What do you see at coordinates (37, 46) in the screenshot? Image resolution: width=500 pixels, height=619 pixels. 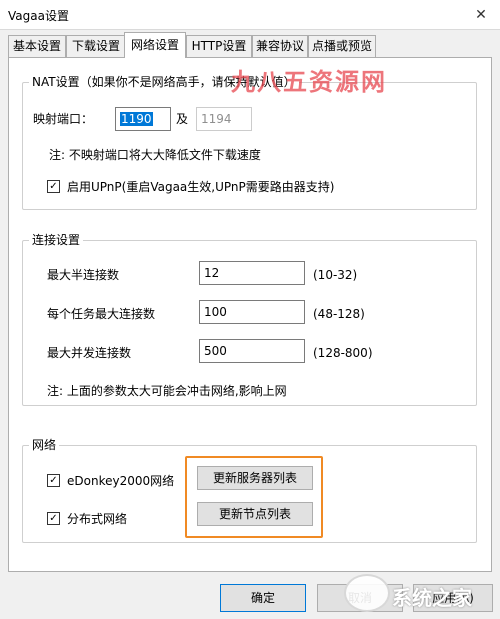 I see `tab-basic-settings: 基本设置` at bounding box center [37, 46].